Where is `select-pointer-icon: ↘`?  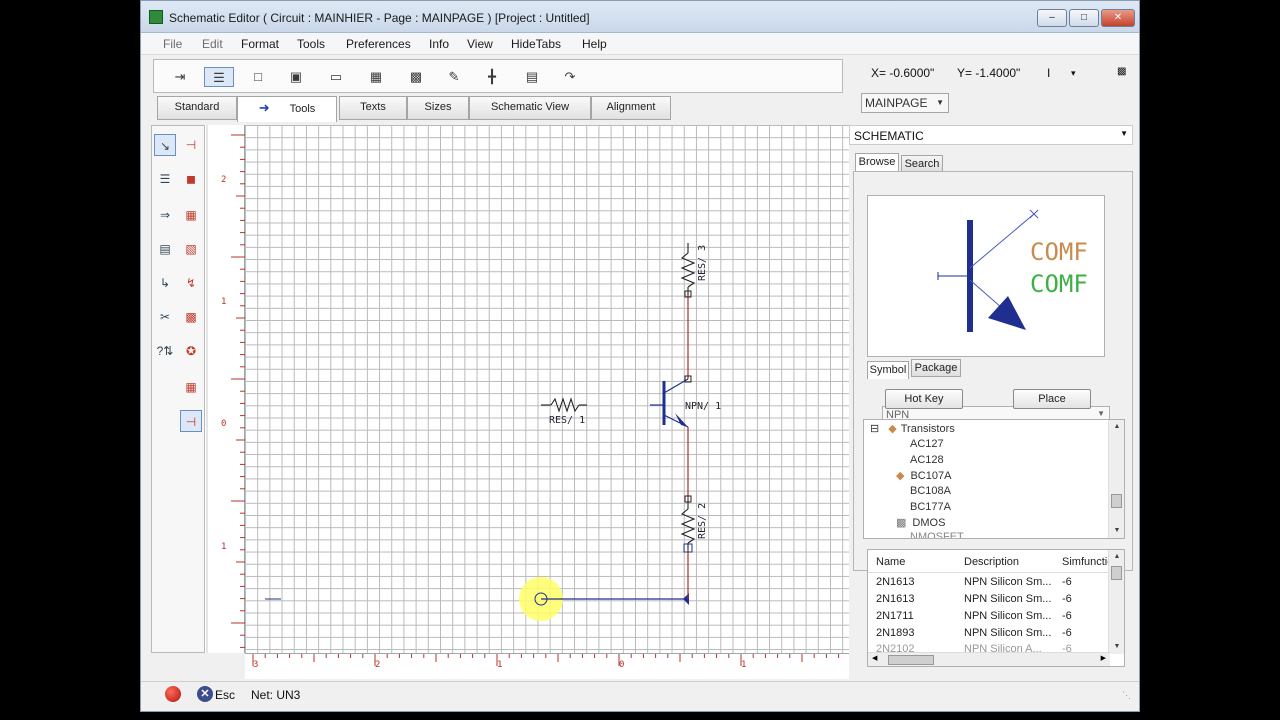
select-pointer-icon: ↘ is located at coordinates (165, 145).